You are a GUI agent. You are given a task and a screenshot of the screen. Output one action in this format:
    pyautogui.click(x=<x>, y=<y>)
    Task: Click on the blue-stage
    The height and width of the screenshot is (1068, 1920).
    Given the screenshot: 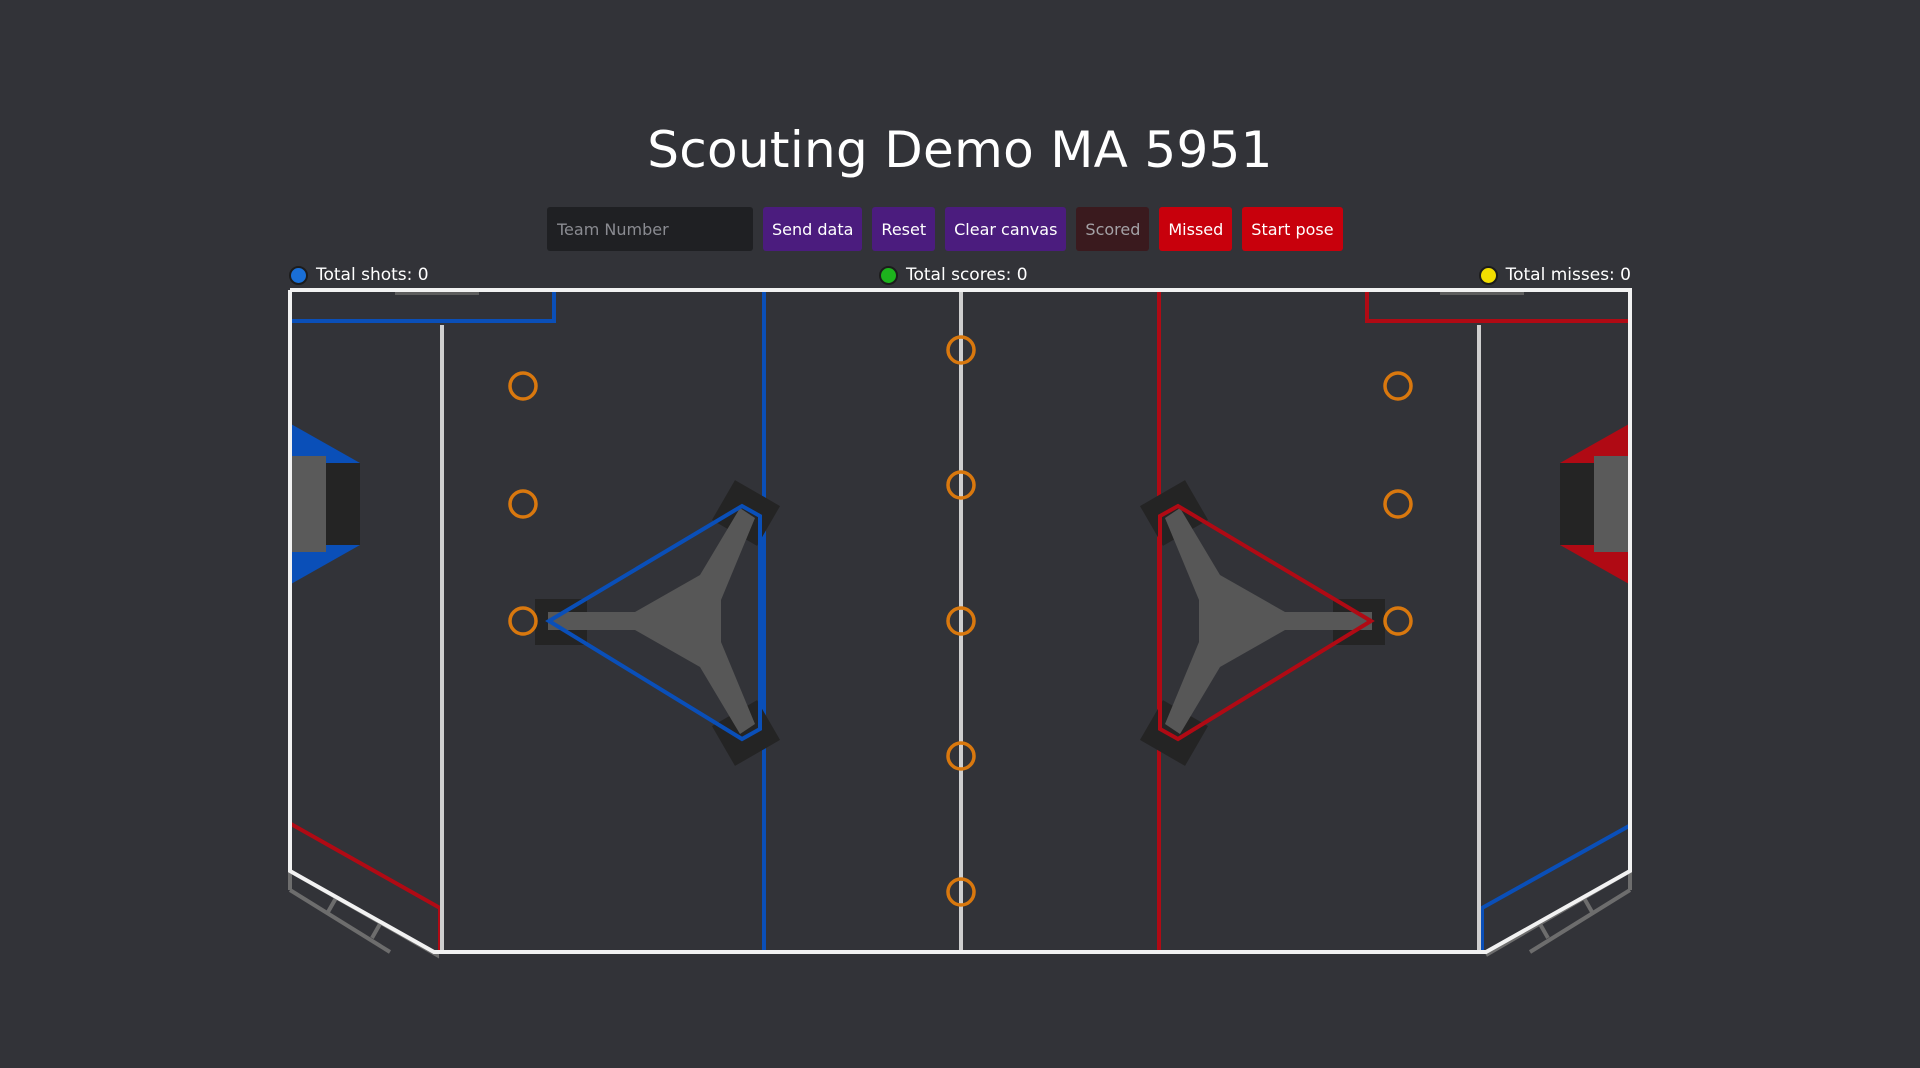 What is the action you would take?
    pyautogui.click(x=658, y=623)
    